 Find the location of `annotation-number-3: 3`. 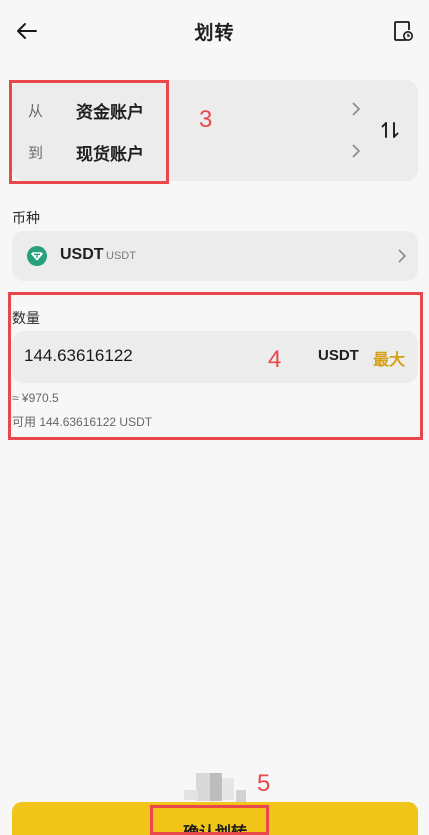

annotation-number-3: 3 is located at coordinates (206, 119).